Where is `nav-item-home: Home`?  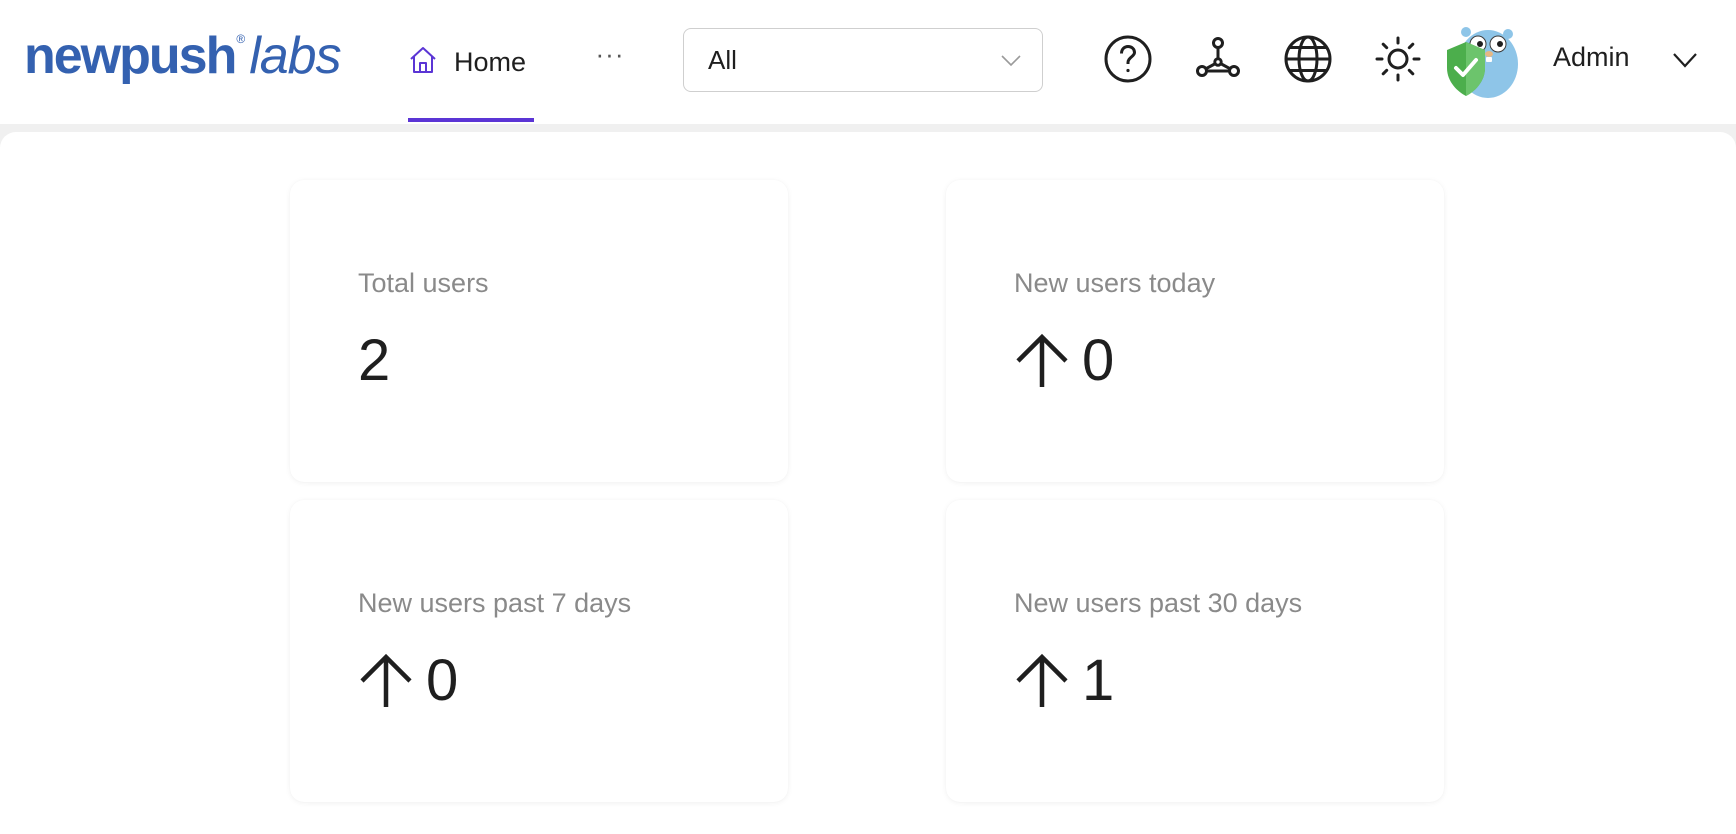
nav-item-home: Home is located at coordinates (471, 62).